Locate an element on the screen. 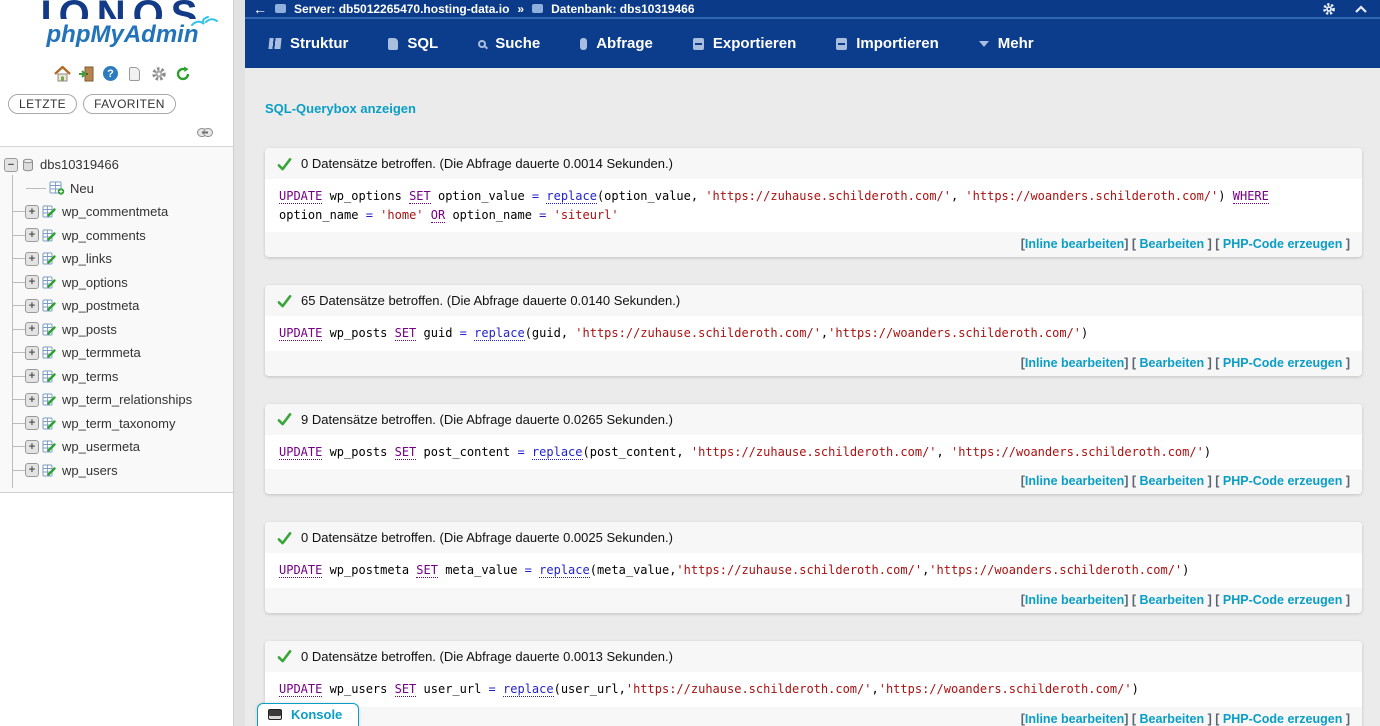  home-icon is located at coordinates (62, 73).